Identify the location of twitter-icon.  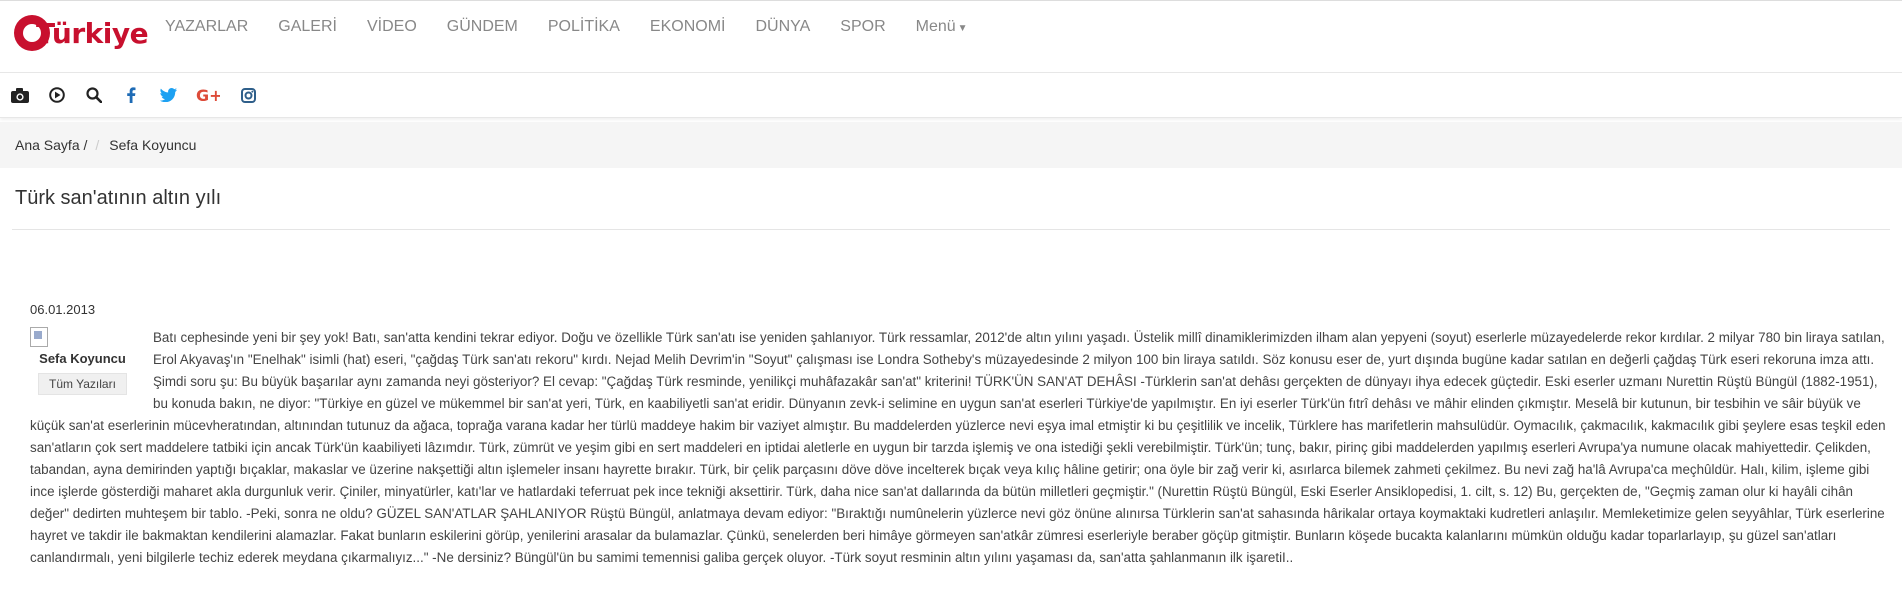
(168, 95).